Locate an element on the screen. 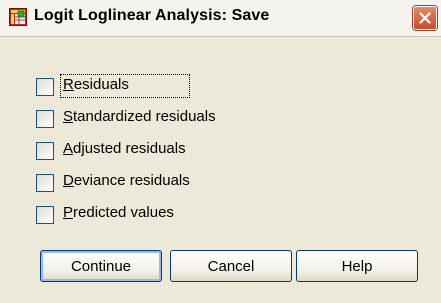 Image resolution: width=441 pixels, height=303 pixels. adjusted-residuals-label: Adjusted residuals is located at coordinates (124, 148).